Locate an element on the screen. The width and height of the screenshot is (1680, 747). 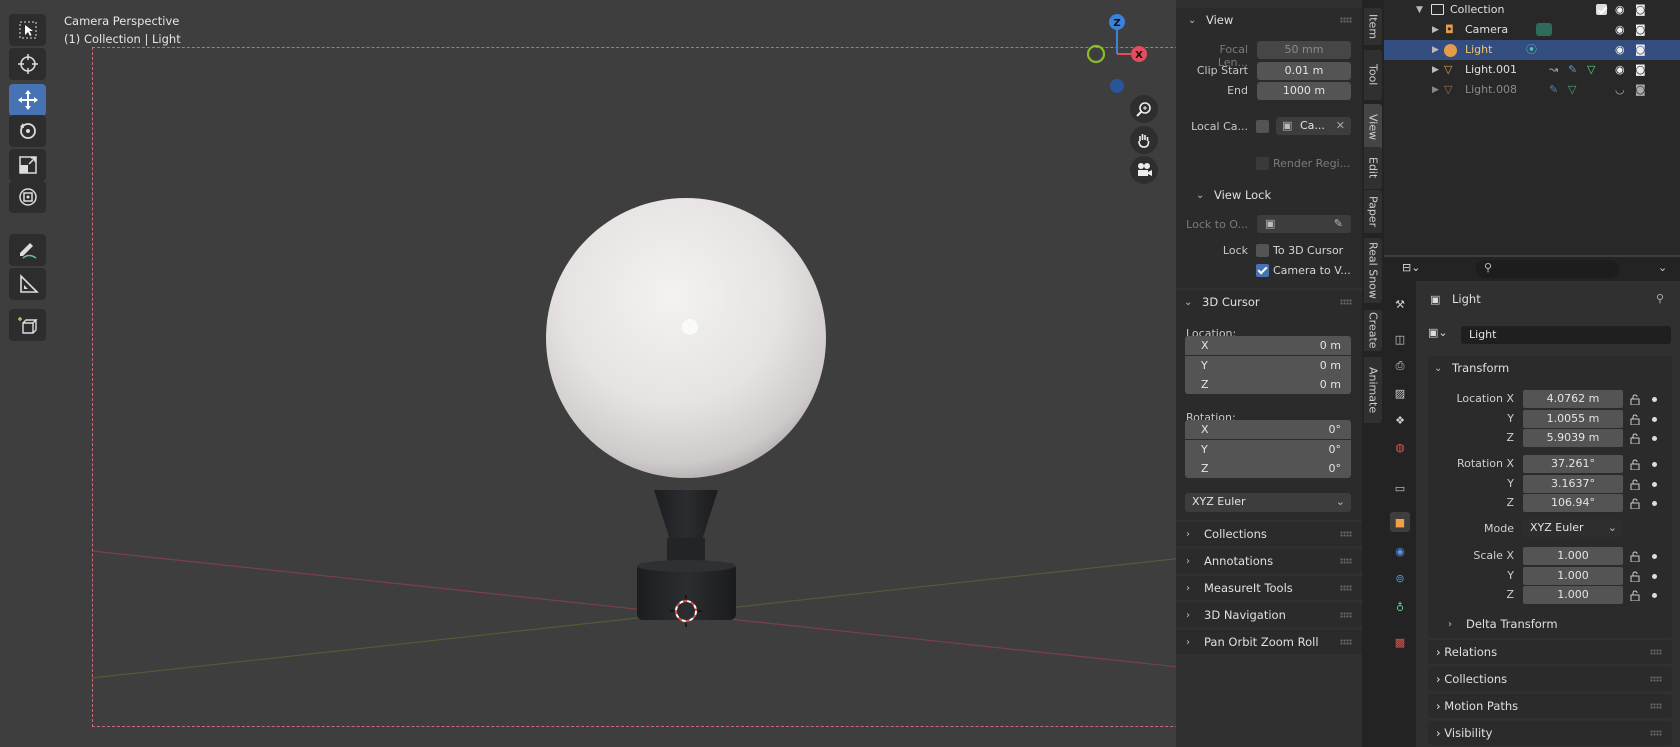
light-data-icon: ⦿ is located at coordinates (1531, 50).